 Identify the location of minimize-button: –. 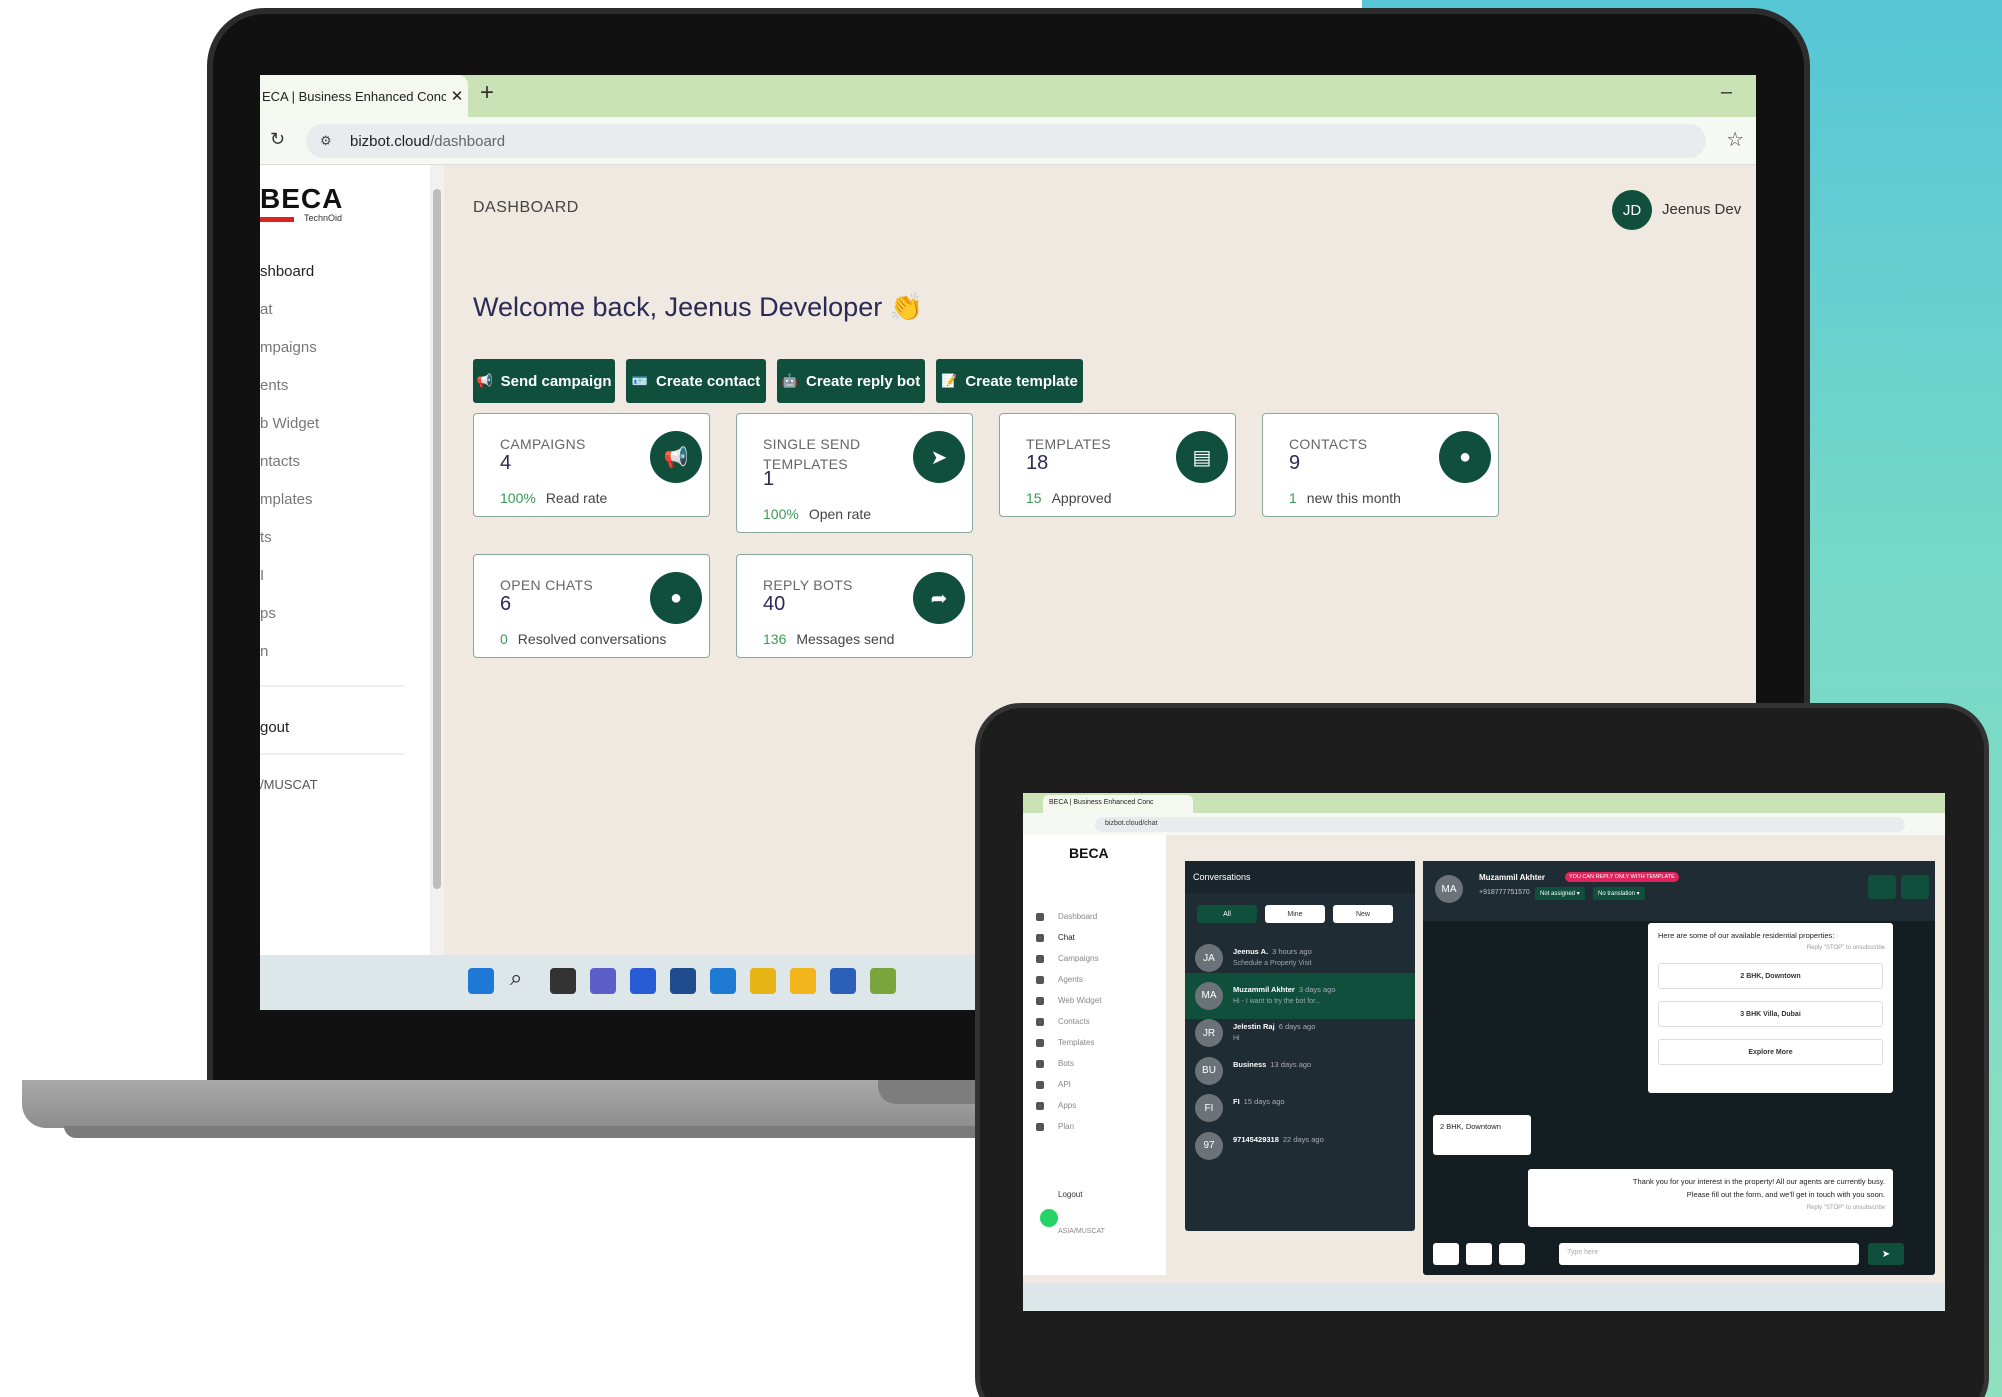
(1726, 92).